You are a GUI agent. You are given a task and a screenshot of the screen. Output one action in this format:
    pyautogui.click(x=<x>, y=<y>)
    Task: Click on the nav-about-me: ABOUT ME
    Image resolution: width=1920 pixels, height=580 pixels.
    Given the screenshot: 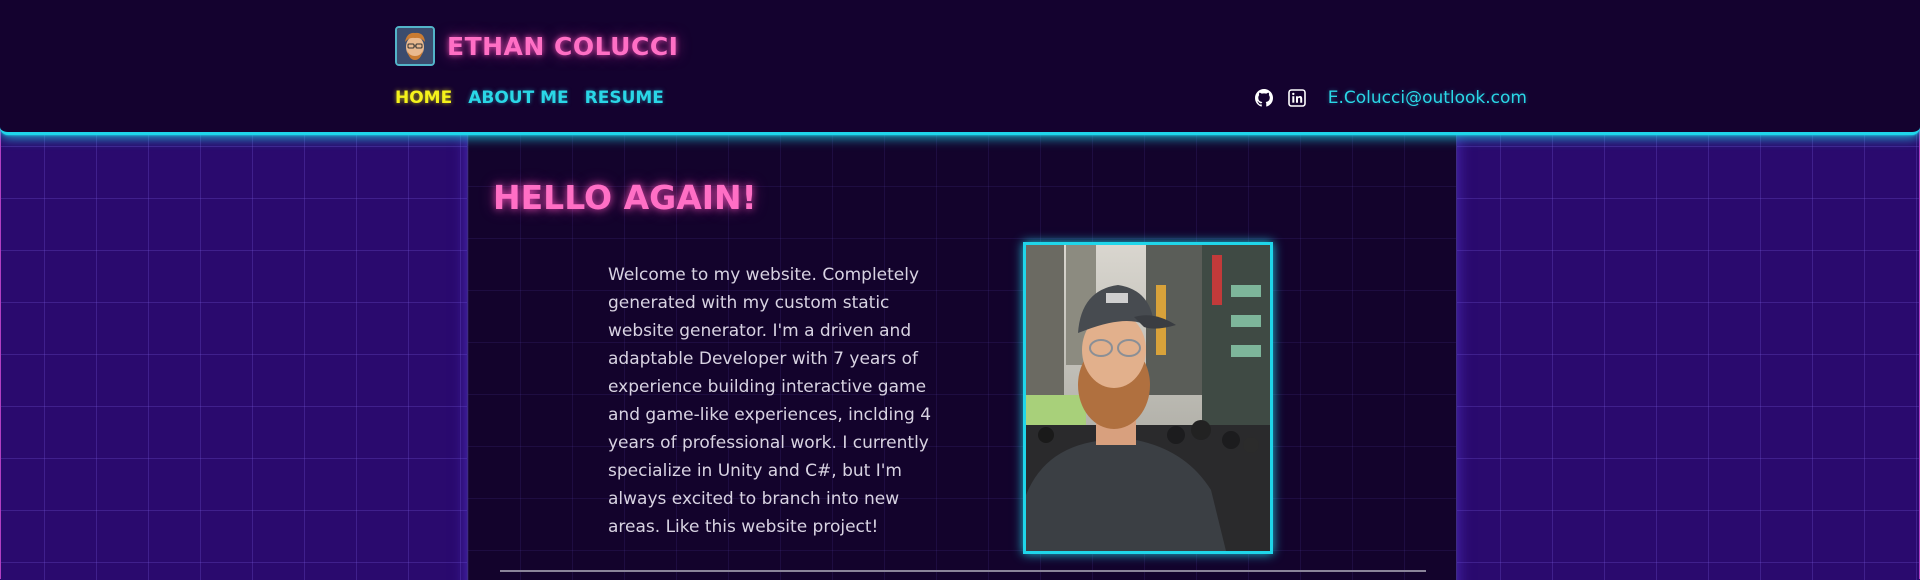 What is the action you would take?
    pyautogui.click(x=518, y=98)
    